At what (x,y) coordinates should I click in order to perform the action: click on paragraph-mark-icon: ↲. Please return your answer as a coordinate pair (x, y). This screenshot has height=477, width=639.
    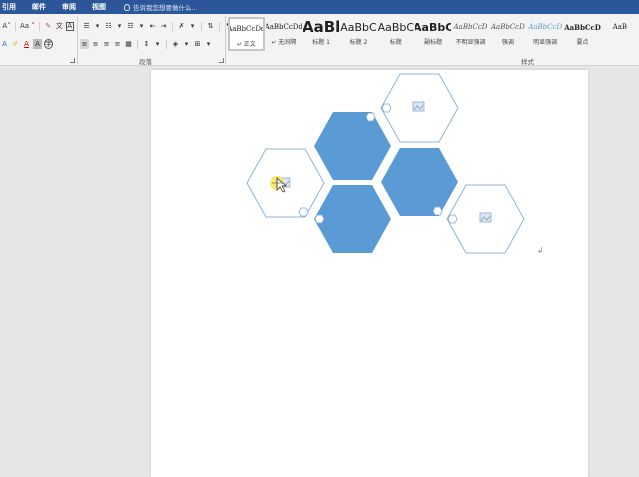
    Looking at the image, I should click on (540, 250).